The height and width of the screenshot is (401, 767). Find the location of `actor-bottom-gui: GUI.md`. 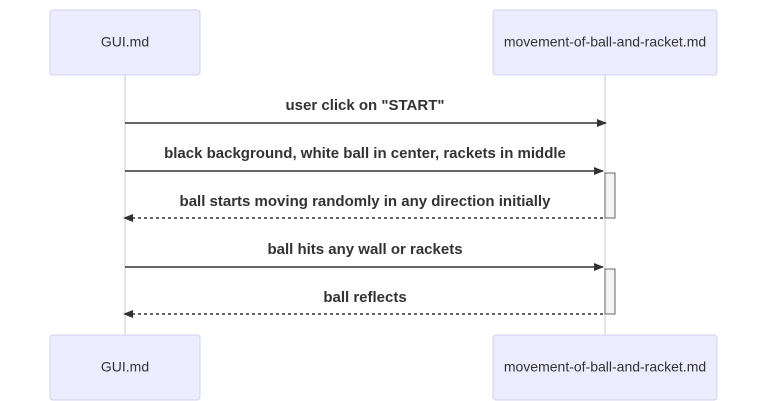

actor-bottom-gui: GUI.md is located at coordinates (125, 367).